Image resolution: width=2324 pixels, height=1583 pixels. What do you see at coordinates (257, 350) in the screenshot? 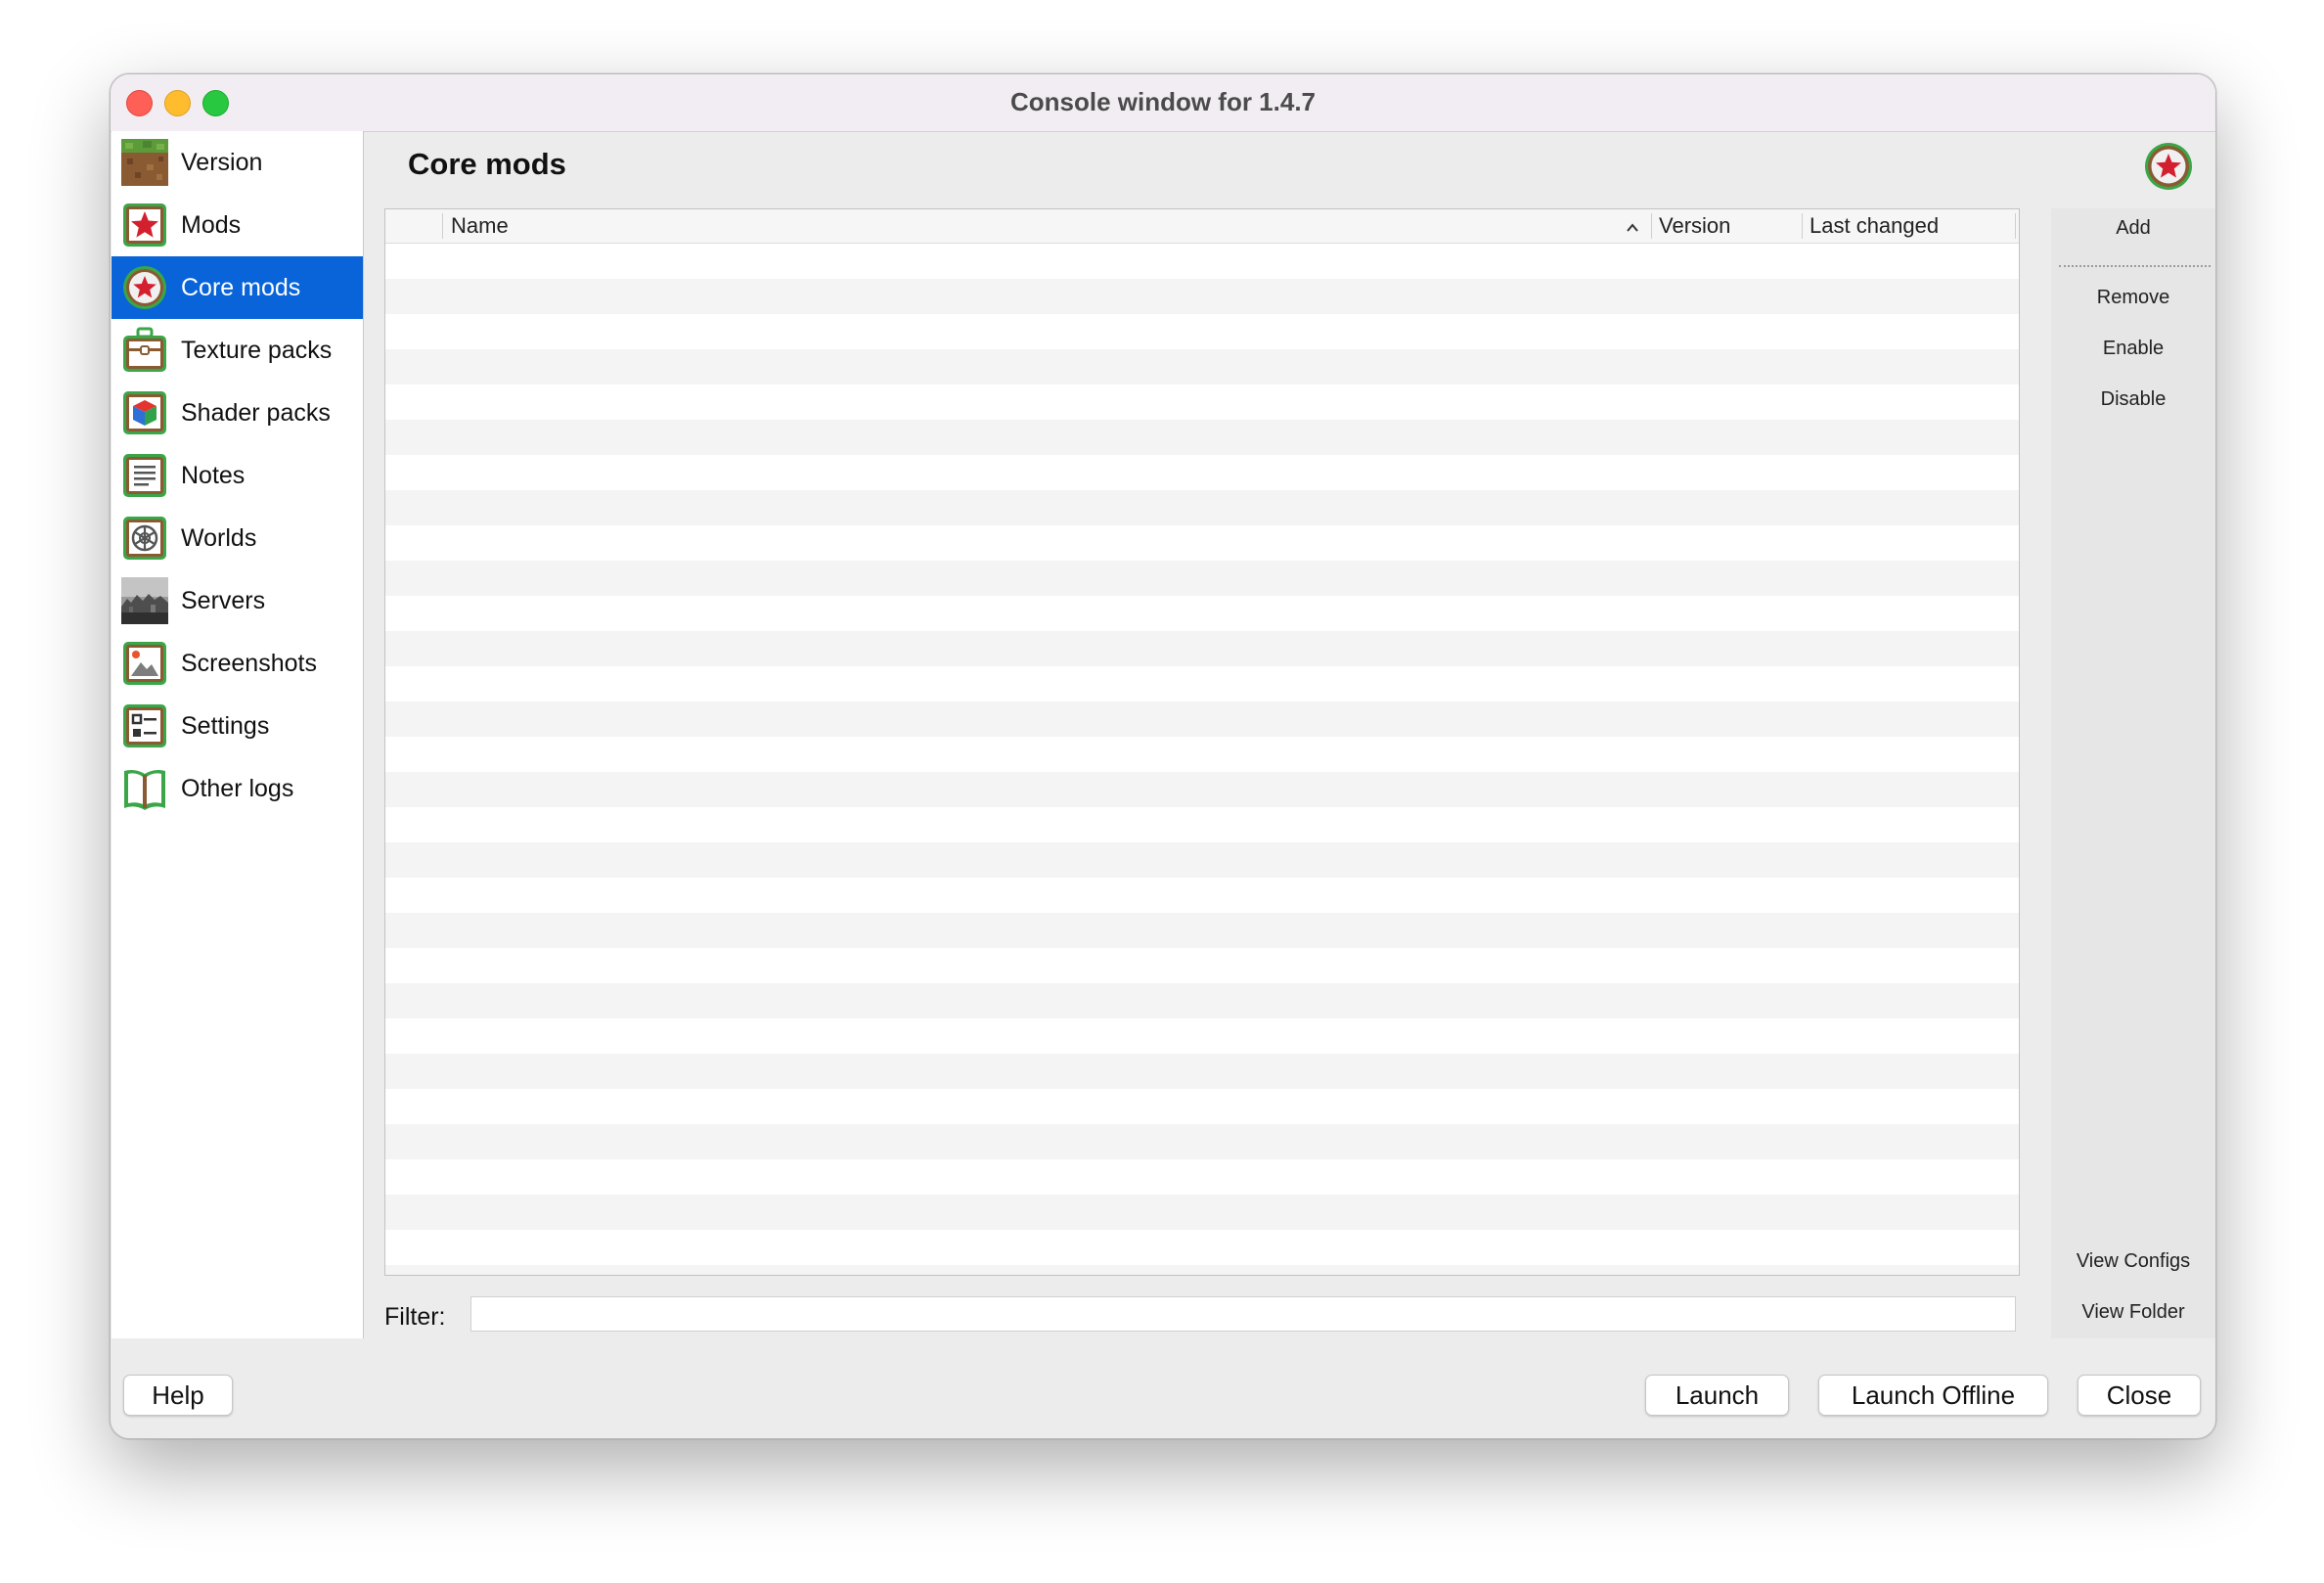
I see `sidebar-item-label: Texture packs` at bounding box center [257, 350].